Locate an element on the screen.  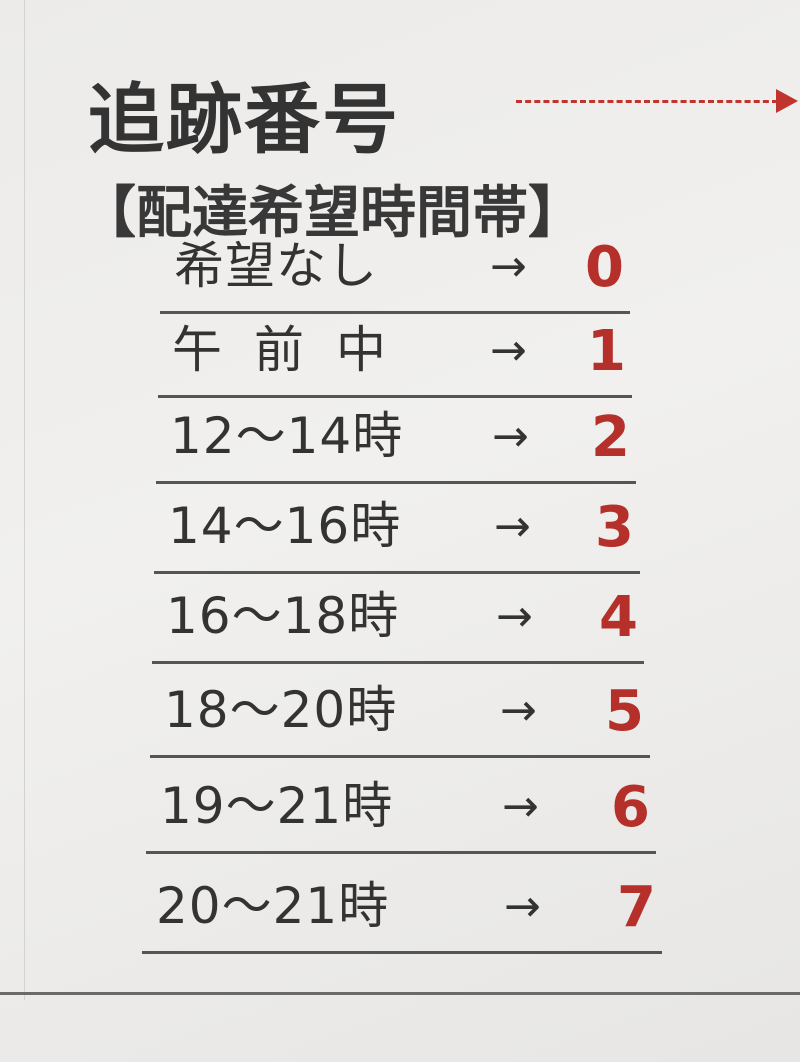
time-slot-code: 3 is located at coordinates (614, 527).